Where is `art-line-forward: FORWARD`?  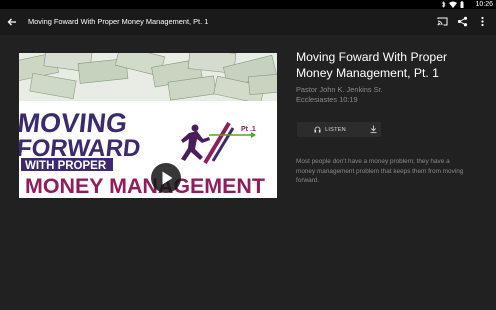 art-line-forward: FORWARD is located at coordinates (80, 148).